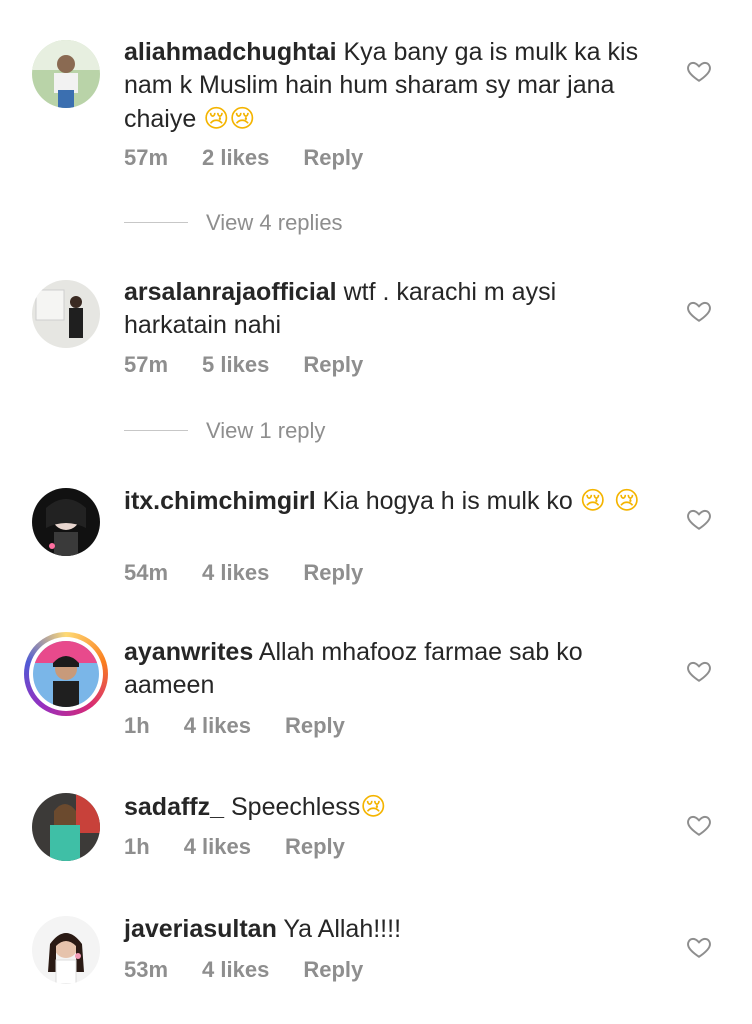 The image size is (752, 1024). I want to click on username: aliahmadchughtai, so click(230, 52).